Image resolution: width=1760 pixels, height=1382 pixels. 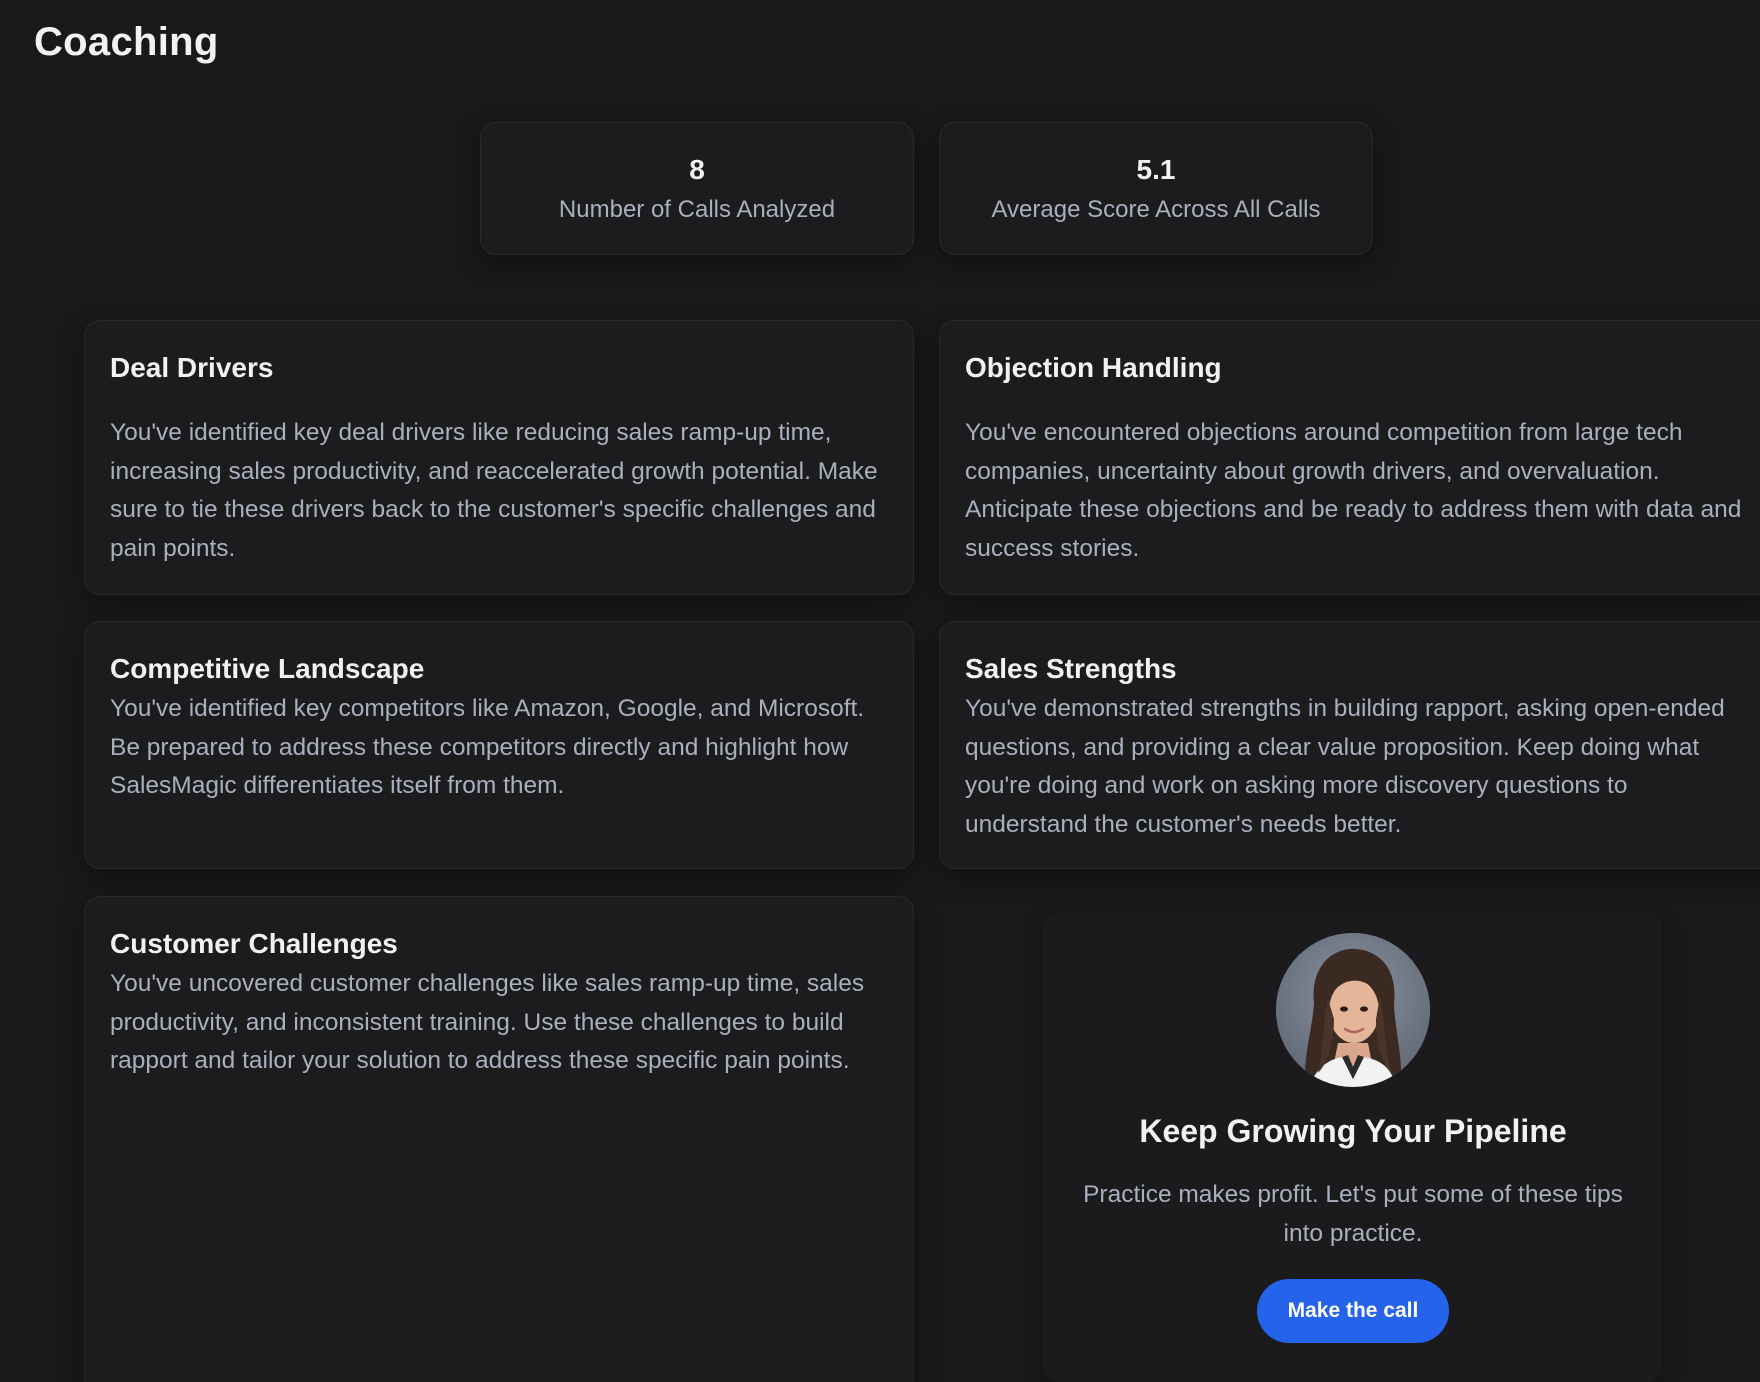 What do you see at coordinates (1353, 1131) in the screenshot?
I see `cta-title: Keep Growing Your Pipeline` at bounding box center [1353, 1131].